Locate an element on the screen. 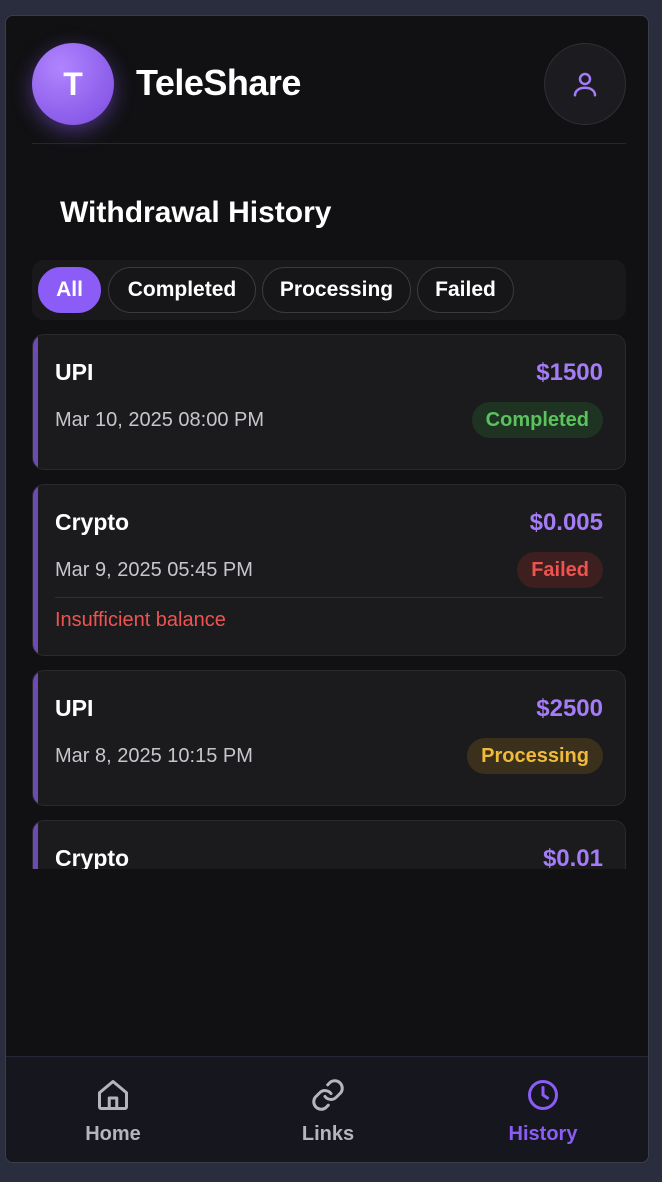 Image resolution: width=662 pixels, height=1182 pixels. status-badge: Processing is located at coordinates (535, 756).